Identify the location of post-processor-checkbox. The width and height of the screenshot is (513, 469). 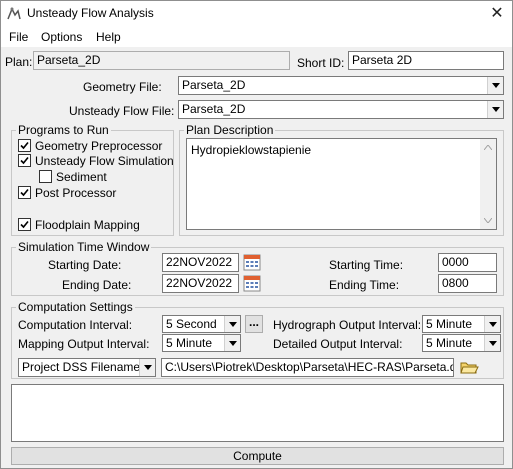
(24, 192).